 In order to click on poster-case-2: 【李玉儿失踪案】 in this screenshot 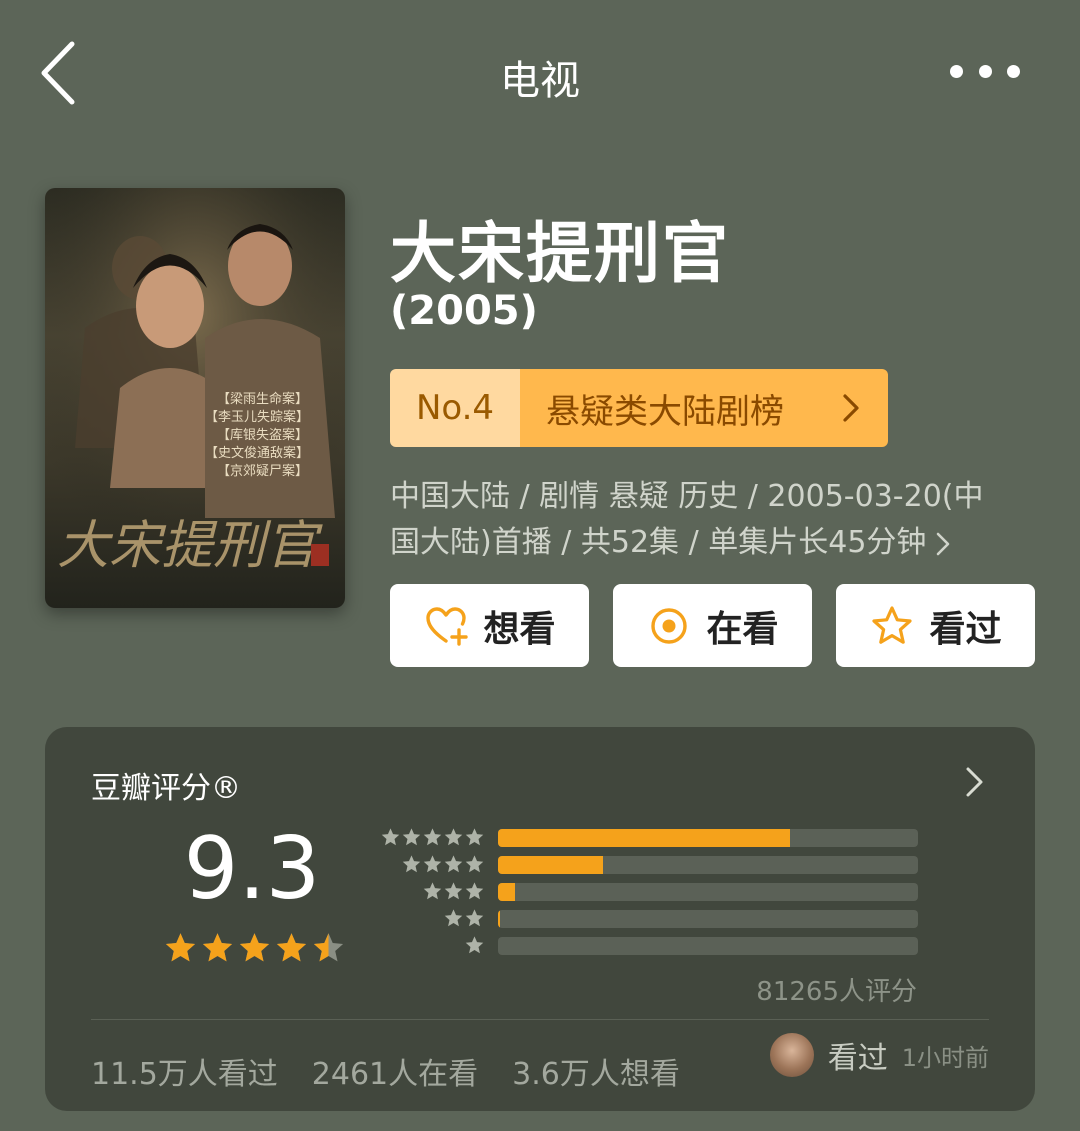, I will do `click(257, 417)`.